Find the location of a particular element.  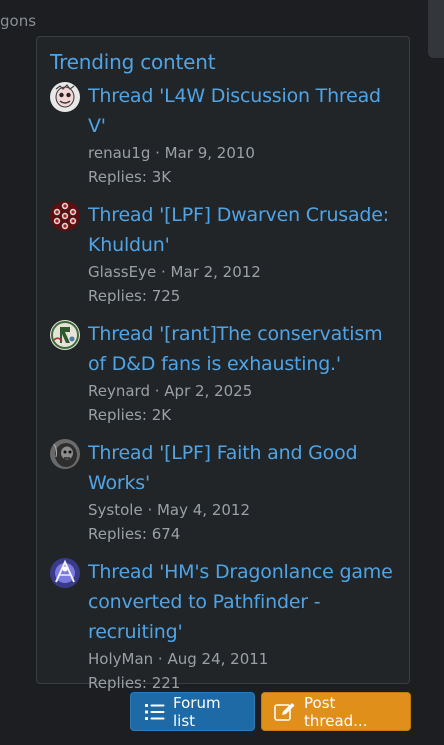

thread-date: Mar 2, 2012 is located at coordinates (216, 272).